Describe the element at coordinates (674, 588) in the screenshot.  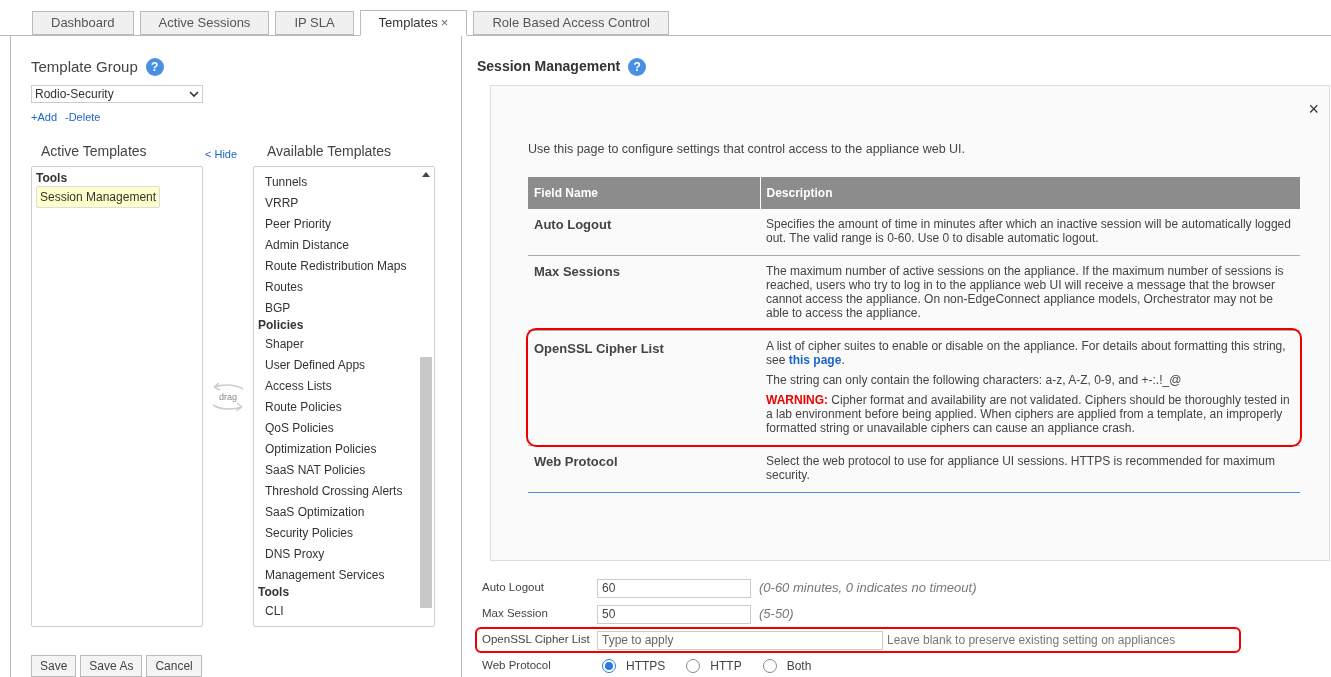
I see `input-field: 60` at that location.